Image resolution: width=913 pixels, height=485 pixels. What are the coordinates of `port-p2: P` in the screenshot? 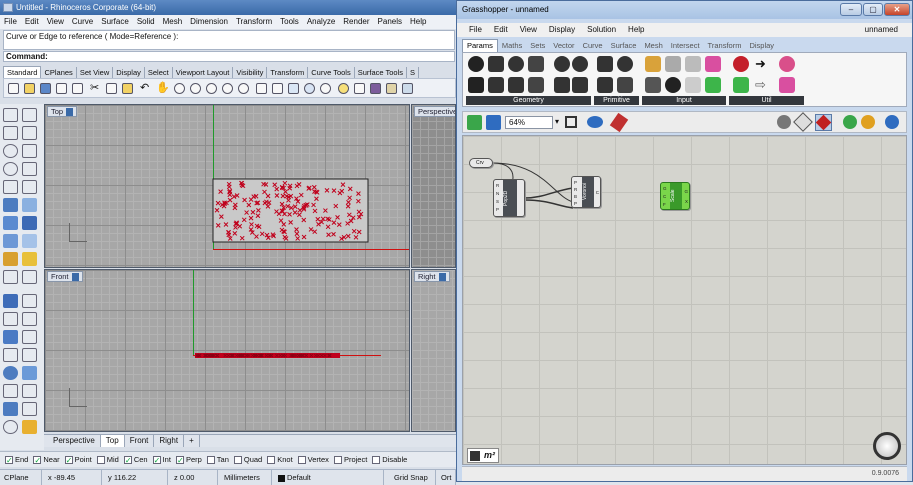 It's located at (575, 203).